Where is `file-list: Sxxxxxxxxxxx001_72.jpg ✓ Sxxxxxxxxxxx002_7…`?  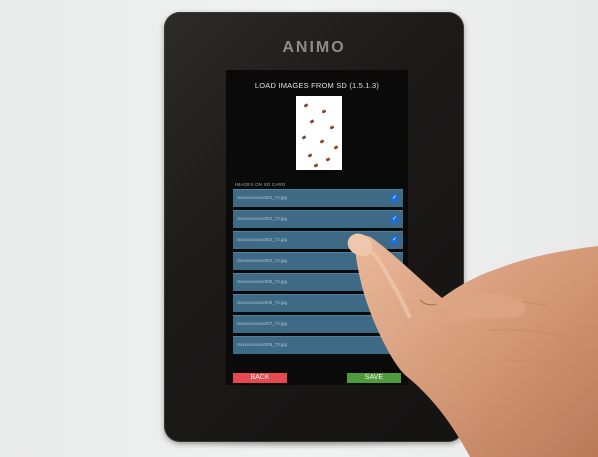
file-list: Sxxxxxxxxxxx001_72.jpg ✓ Sxxxxxxxxxxx002_7… is located at coordinates (318, 273).